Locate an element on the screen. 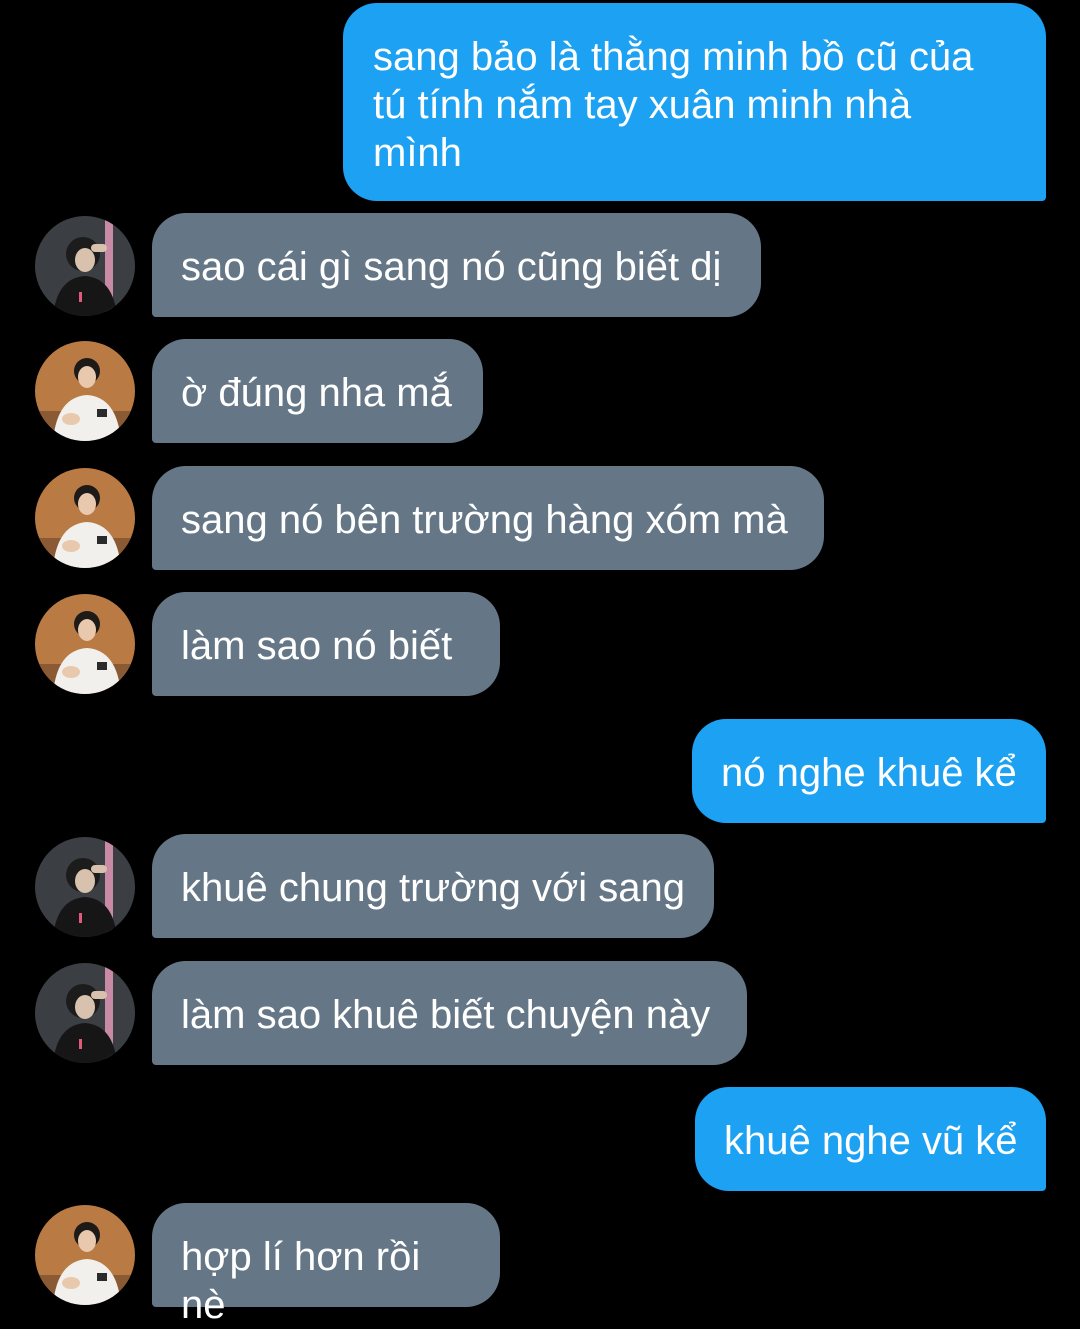 This screenshot has height=1329, width=1080. message-bubble-incoming: khuê chung trường với sang is located at coordinates (433, 886).